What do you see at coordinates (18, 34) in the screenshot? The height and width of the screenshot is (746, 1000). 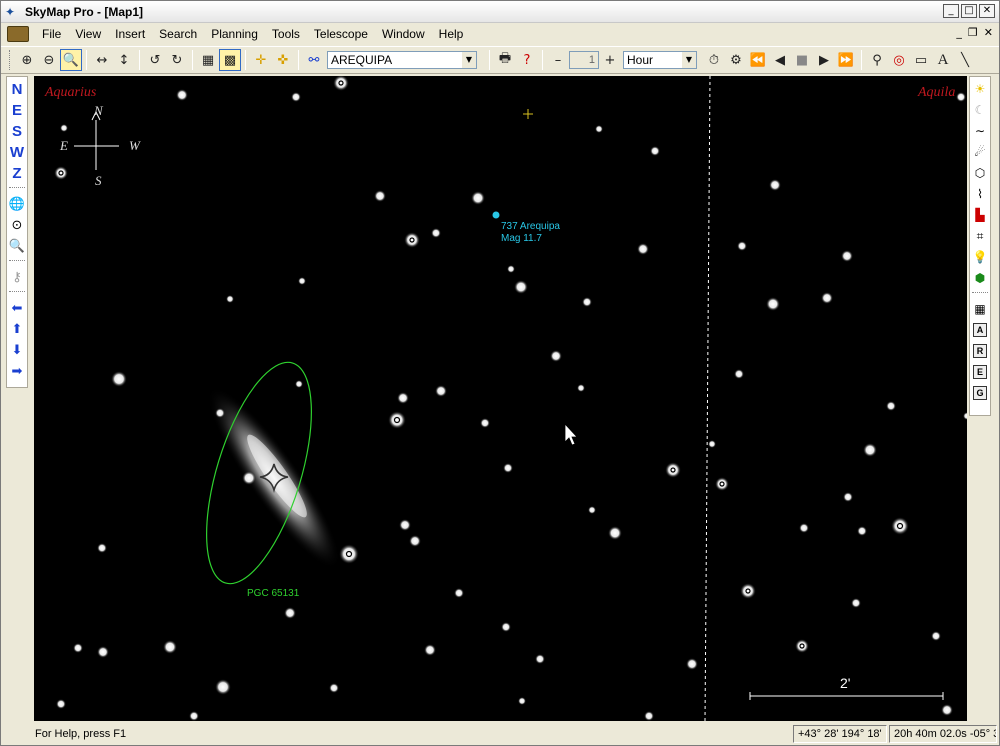 I see `document-menu-icon` at bounding box center [18, 34].